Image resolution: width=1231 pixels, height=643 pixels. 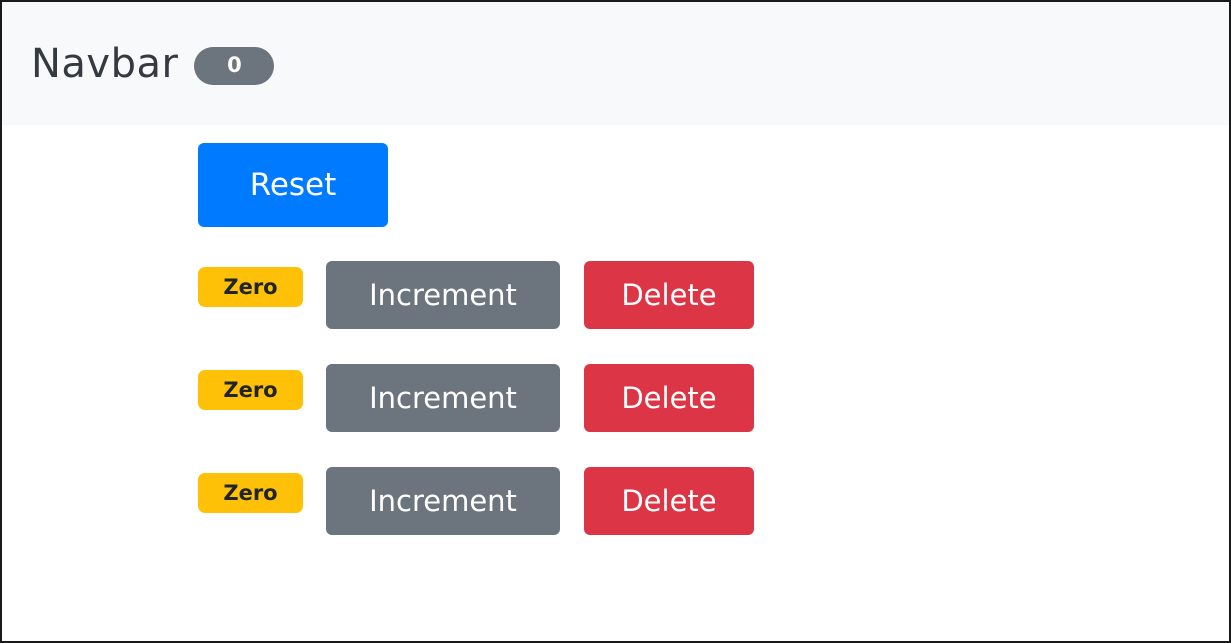 What do you see at coordinates (234, 65) in the screenshot?
I see `total-count-badge: 0` at bounding box center [234, 65].